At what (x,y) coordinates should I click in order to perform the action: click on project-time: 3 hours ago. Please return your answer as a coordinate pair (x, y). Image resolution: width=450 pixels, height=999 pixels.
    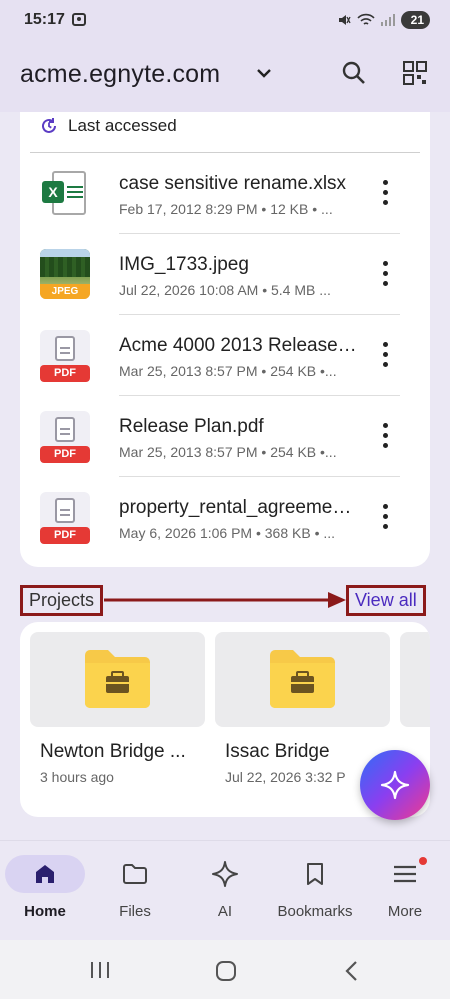
    Looking at the image, I should click on (77, 777).